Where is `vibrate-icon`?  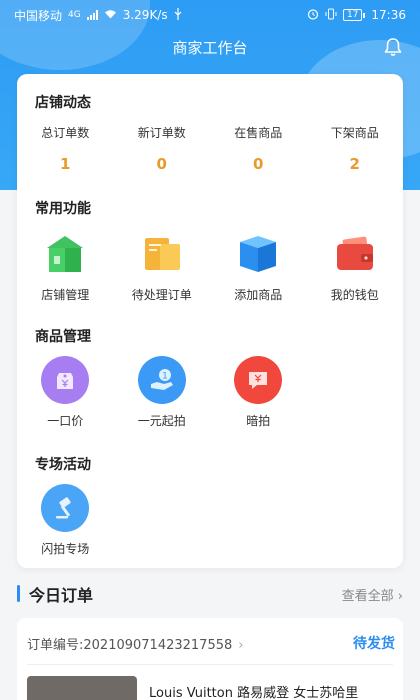
vibrate-icon is located at coordinates (331, 15).